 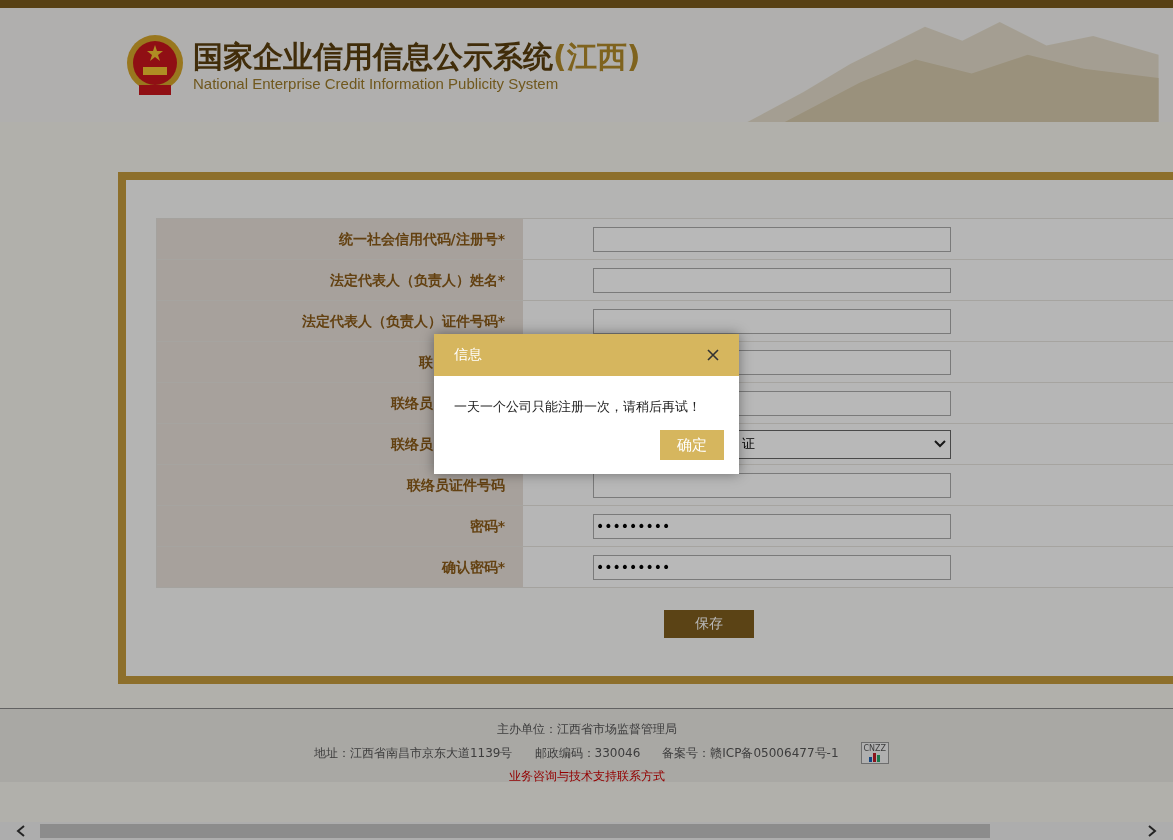 What do you see at coordinates (155, 65) in the screenshot?
I see `emblem-icon` at bounding box center [155, 65].